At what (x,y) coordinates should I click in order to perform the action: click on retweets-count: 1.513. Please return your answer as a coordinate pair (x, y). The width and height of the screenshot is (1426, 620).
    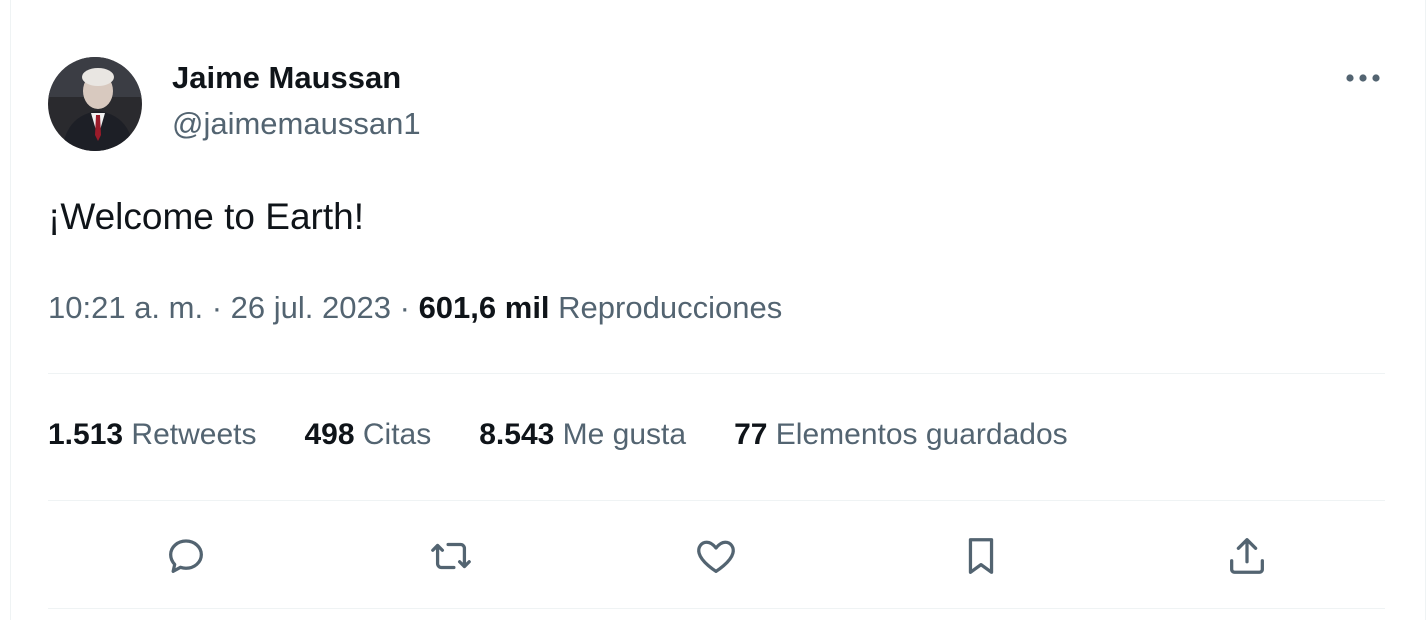
    Looking at the image, I should click on (86, 434).